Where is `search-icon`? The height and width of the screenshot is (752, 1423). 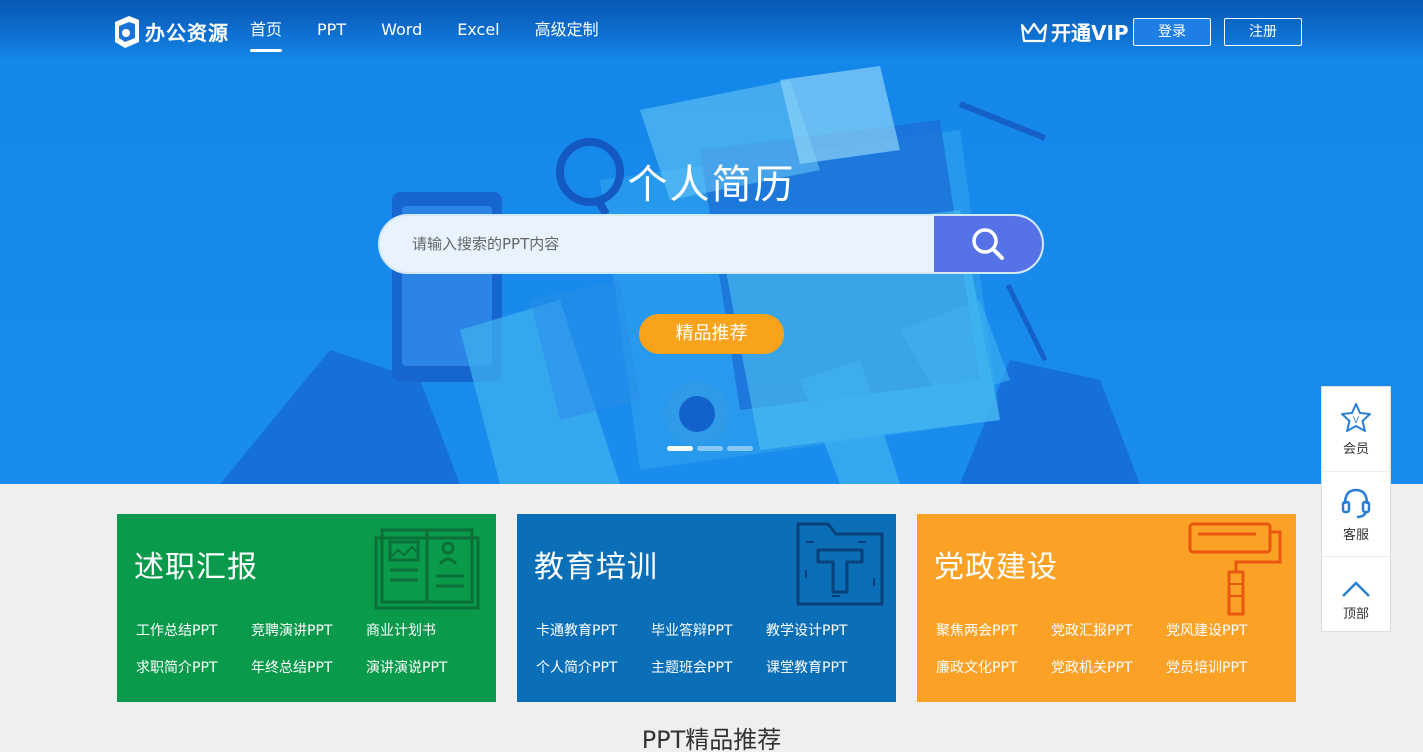
search-icon is located at coordinates (988, 244).